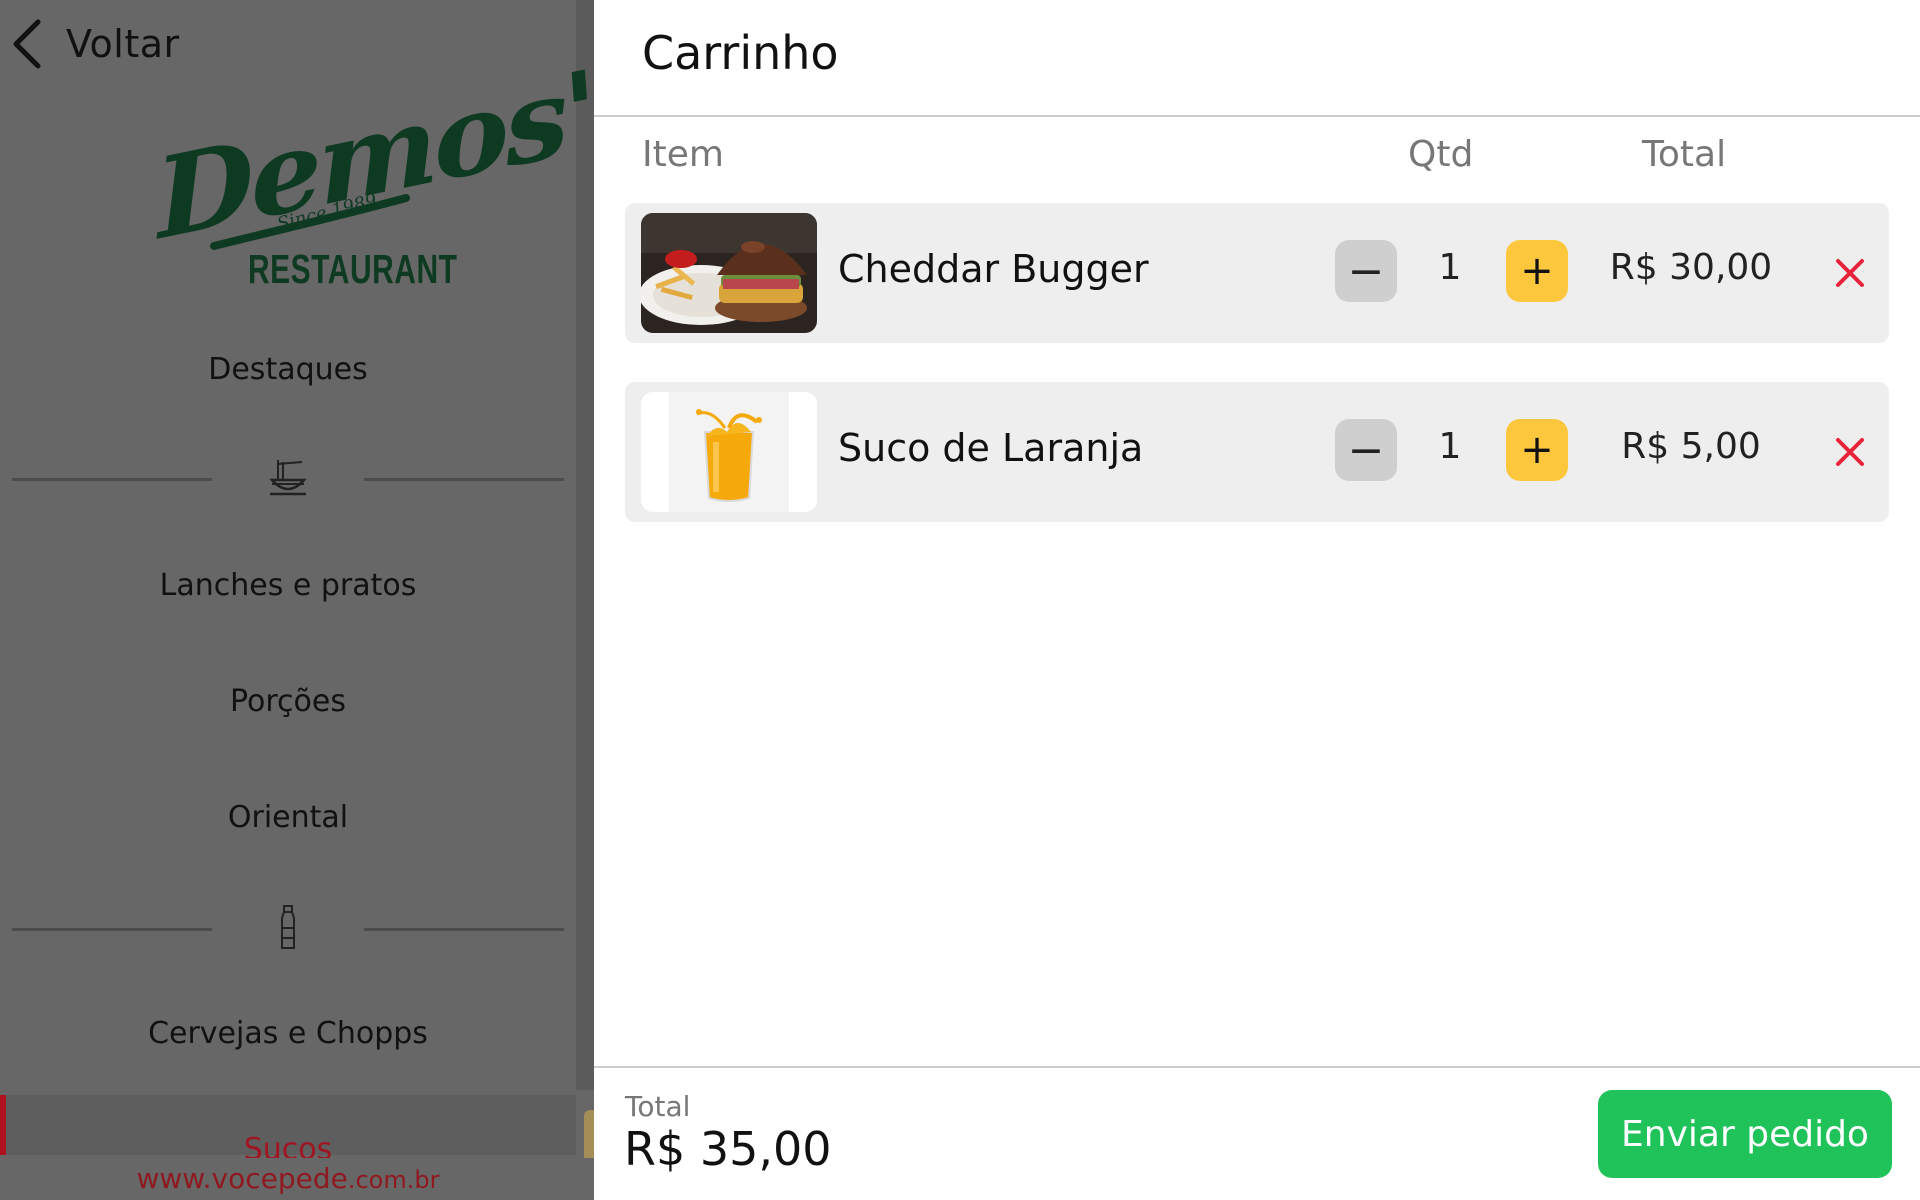 The height and width of the screenshot is (1200, 1920). Describe the element at coordinates (288, 585) in the screenshot. I see `category-lanches: Lanches e pratos` at that location.